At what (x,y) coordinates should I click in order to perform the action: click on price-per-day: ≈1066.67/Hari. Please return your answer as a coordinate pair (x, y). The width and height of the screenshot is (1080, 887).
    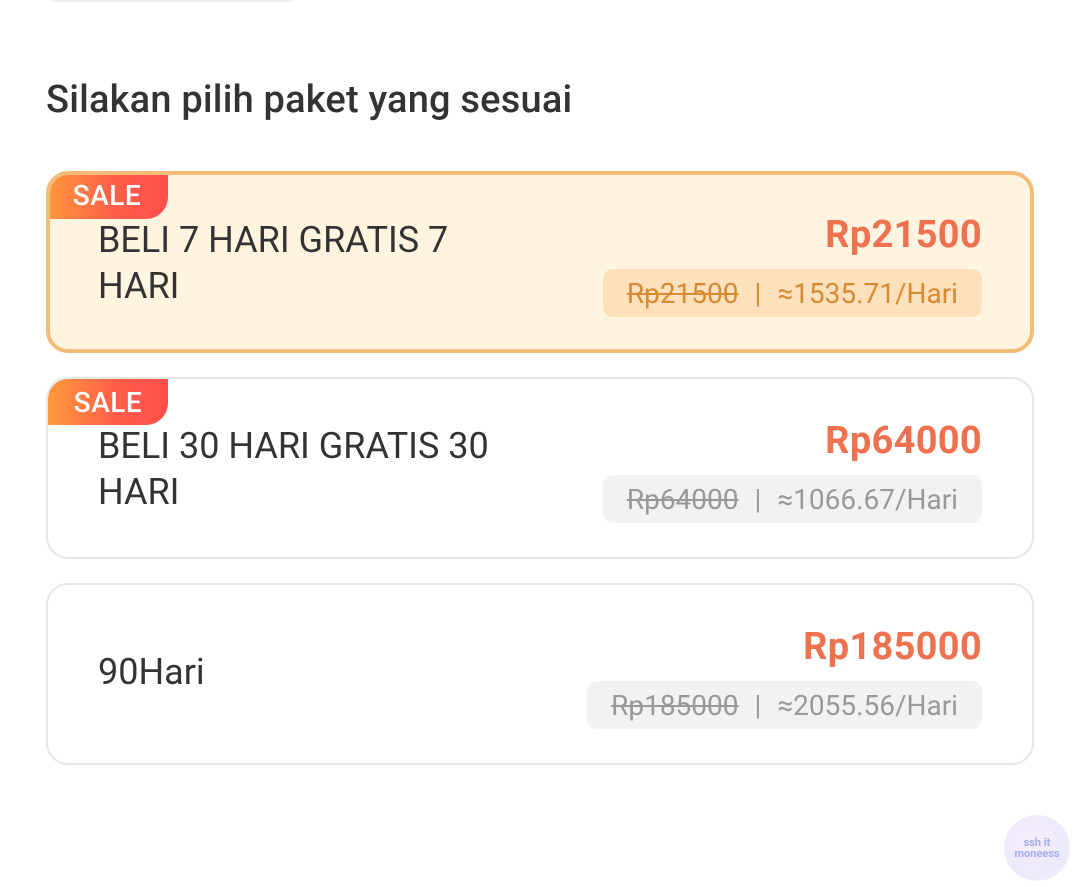
    Looking at the image, I should click on (867, 499).